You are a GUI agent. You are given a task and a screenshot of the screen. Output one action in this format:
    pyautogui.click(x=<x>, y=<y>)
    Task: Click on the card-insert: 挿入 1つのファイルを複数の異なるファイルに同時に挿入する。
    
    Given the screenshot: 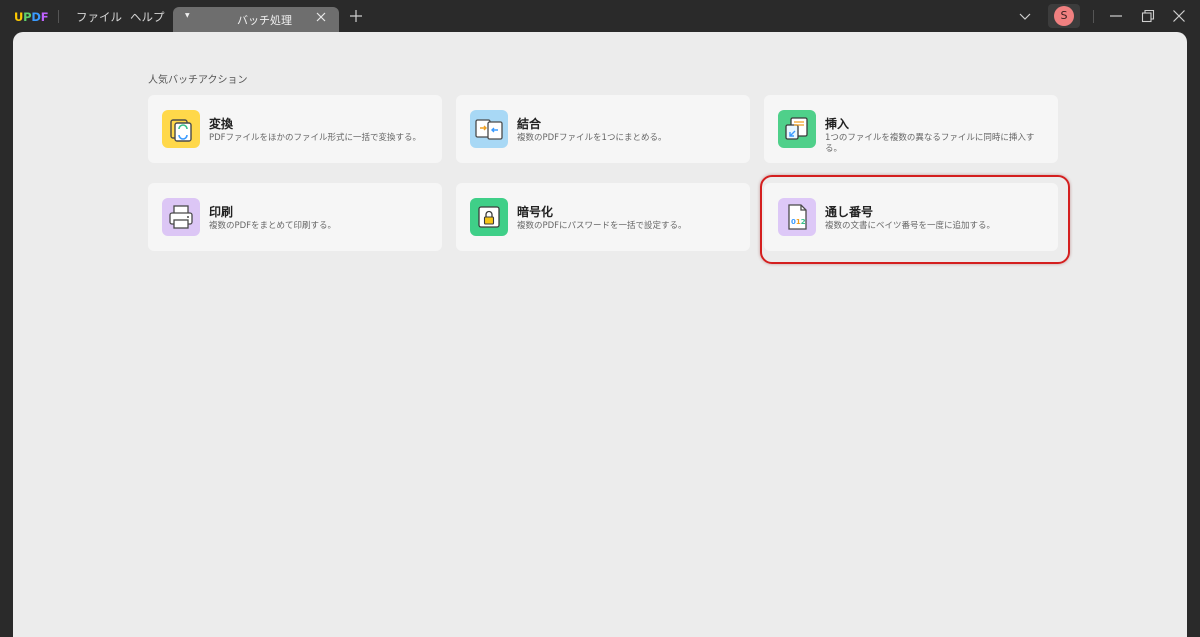 What is the action you would take?
    pyautogui.click(x=911, y=129)
    